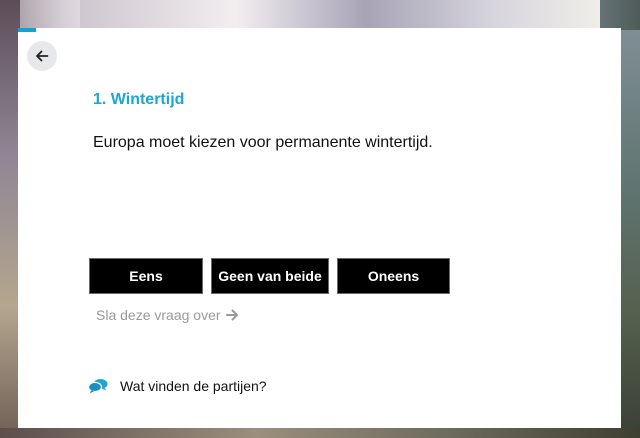 The image size is (640, 438). I want to click on neither-button: Geen van beide, so click(270, 276).